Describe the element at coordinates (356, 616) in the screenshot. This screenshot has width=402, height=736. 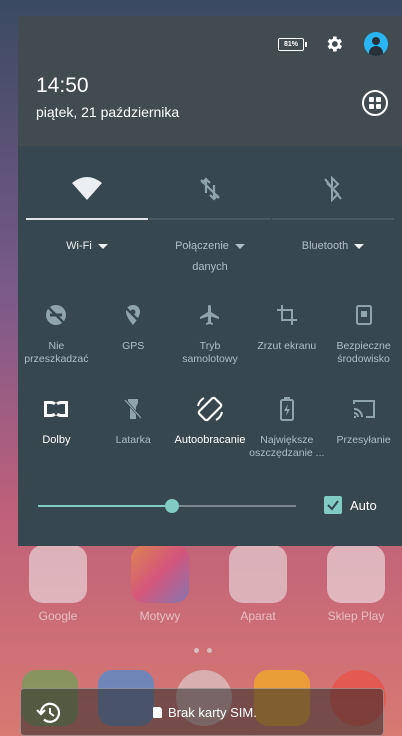
I see `home-app-label: Sklep Play` at that location.